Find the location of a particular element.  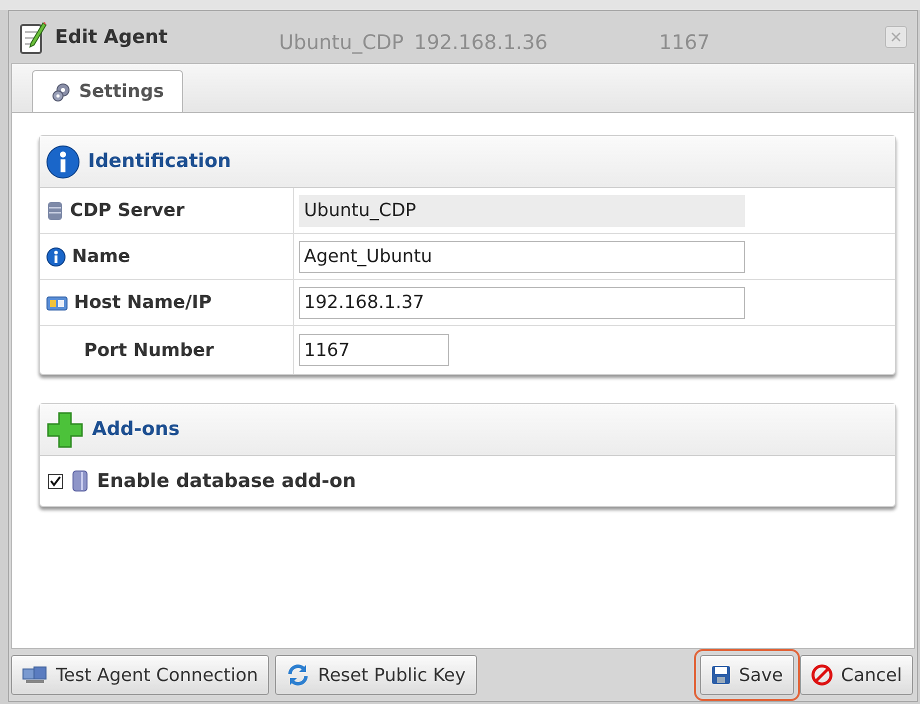

section-title: Identification is located at coordinates (160, 161).